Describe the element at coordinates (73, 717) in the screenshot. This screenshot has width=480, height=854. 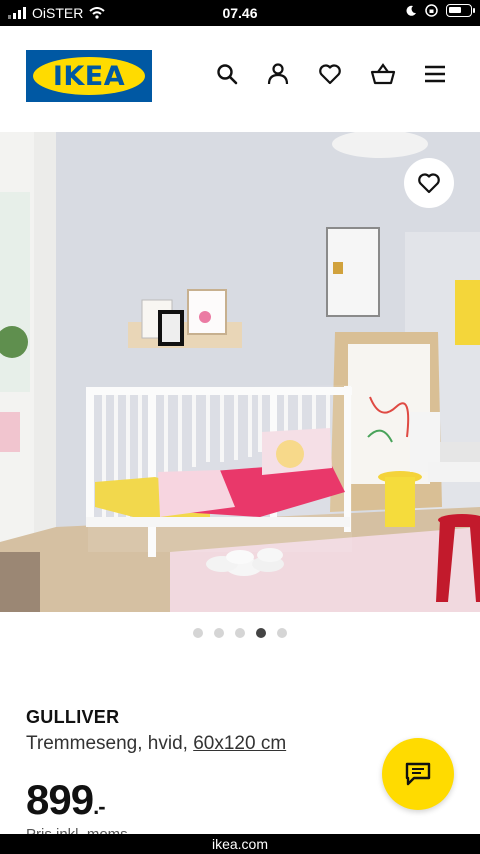
I see `product-name: GULLIVER` at that location.